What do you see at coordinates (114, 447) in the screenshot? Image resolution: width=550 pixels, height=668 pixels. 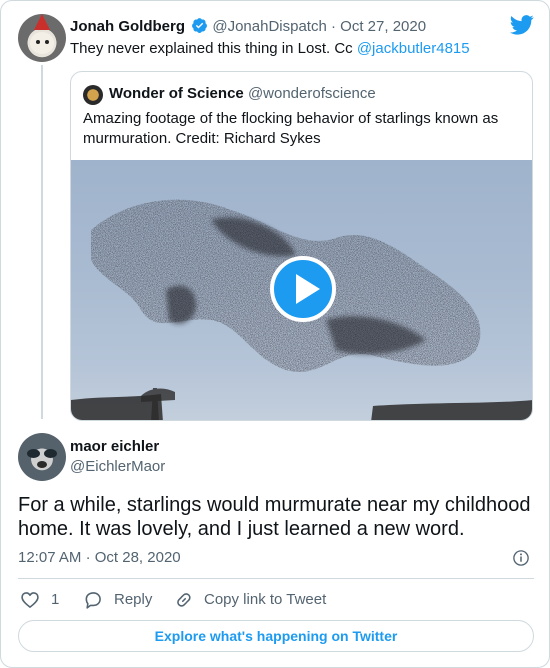 I see `reply-author-name: maor eichler` at bounding box center [114, 447].